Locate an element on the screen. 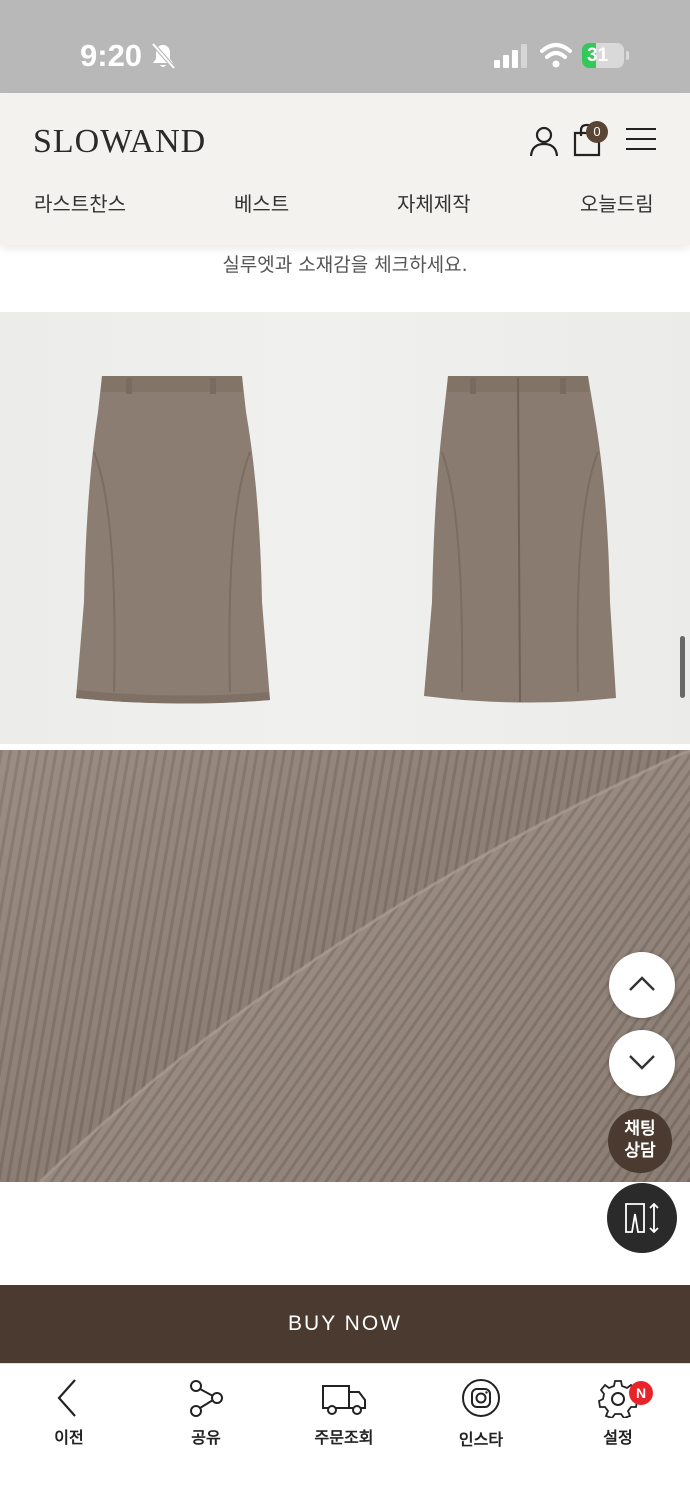  status-bar: 9:20 31 is located at coordinates (345, 46).